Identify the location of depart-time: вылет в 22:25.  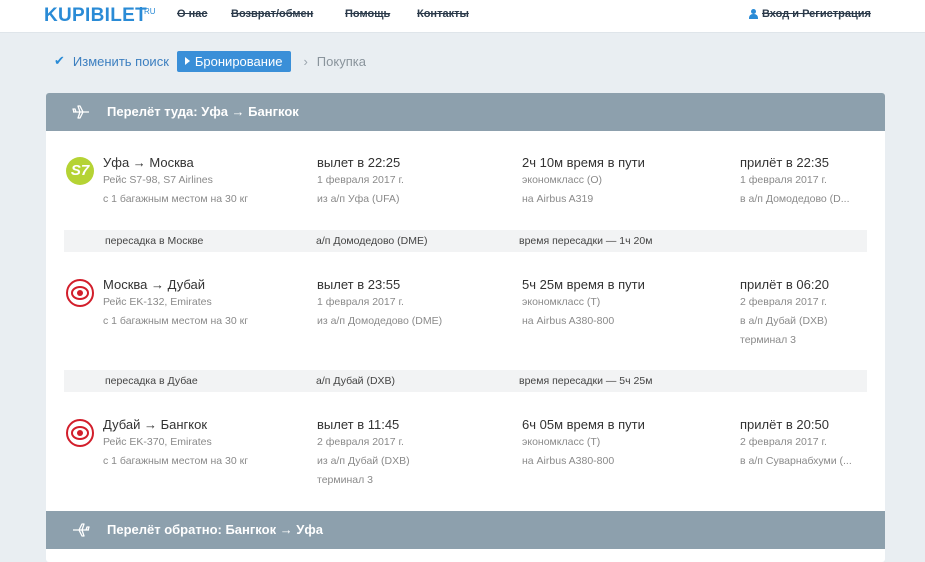
(359, 162).